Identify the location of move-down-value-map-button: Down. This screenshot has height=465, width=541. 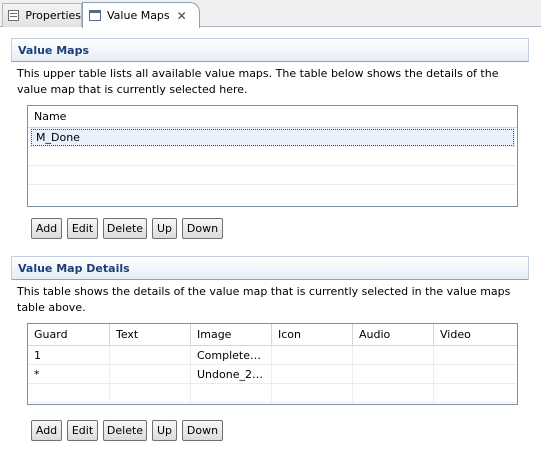
(202, 228).